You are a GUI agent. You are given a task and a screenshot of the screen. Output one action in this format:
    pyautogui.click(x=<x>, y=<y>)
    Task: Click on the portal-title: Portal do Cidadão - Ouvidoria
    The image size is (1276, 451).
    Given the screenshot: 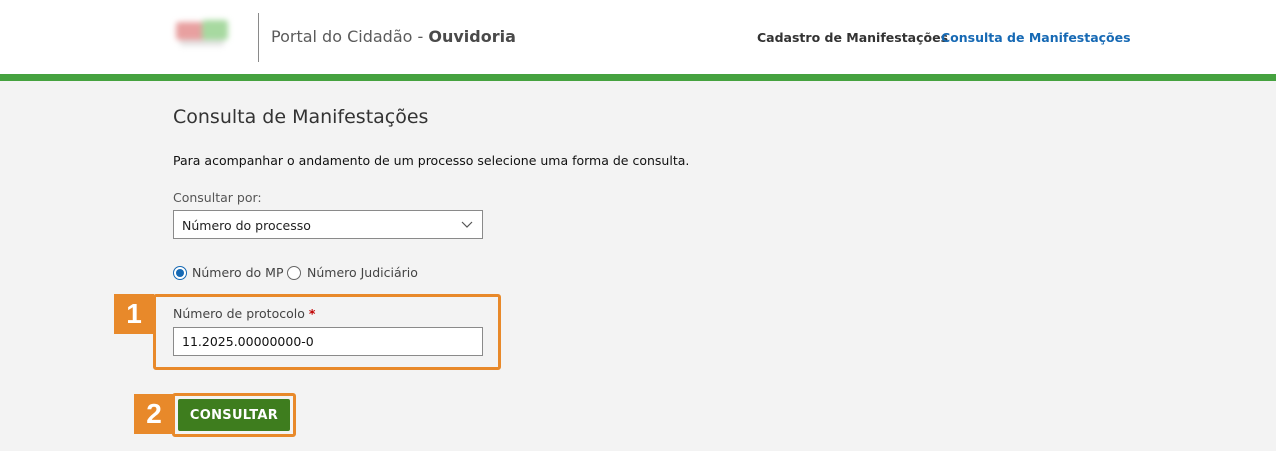 What is the action you would take?
    pyautogui.click(x=393, y=36)
    